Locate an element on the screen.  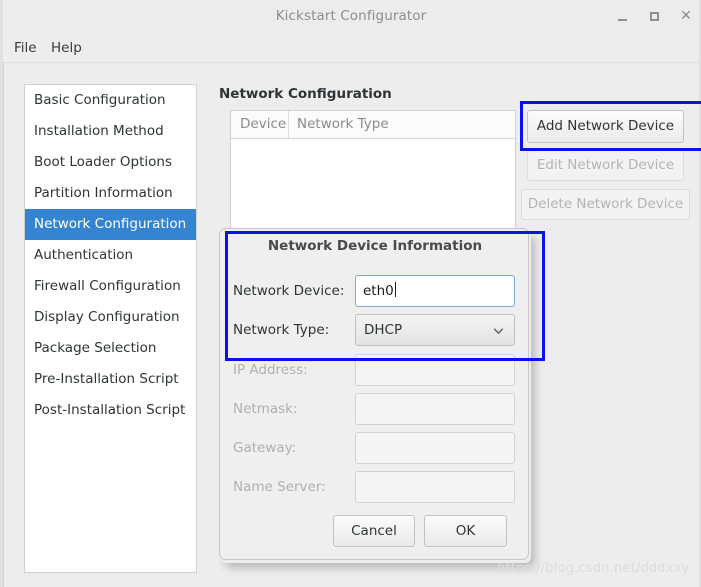
field-row-gateway: Gateway: is located at coordinates (374, 448).